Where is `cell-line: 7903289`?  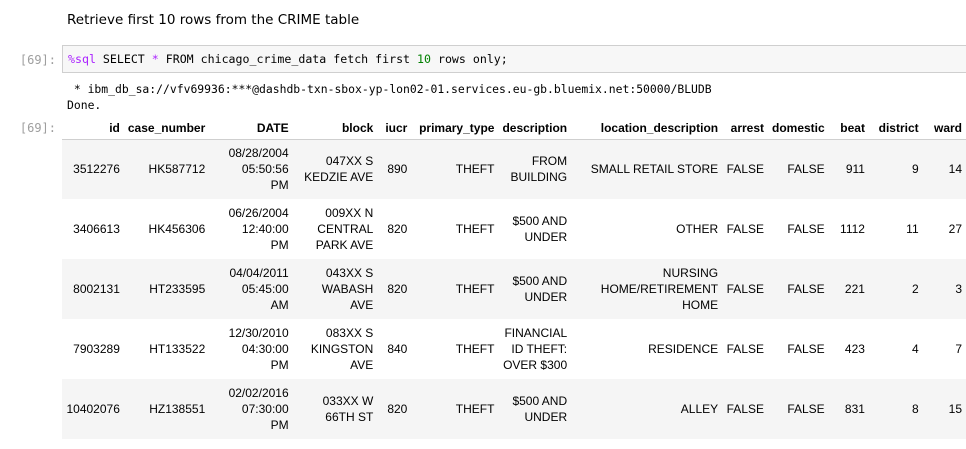 cell-line: 7903289 is located at coordinates (96, 349).